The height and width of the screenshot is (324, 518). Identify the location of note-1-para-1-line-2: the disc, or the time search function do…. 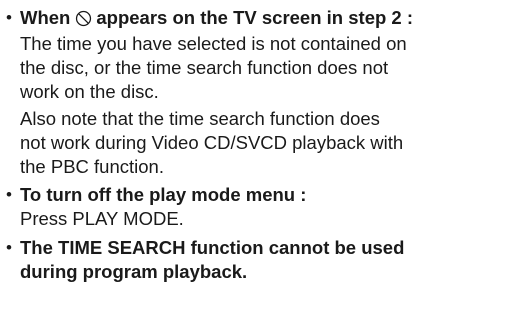
(204, 67).